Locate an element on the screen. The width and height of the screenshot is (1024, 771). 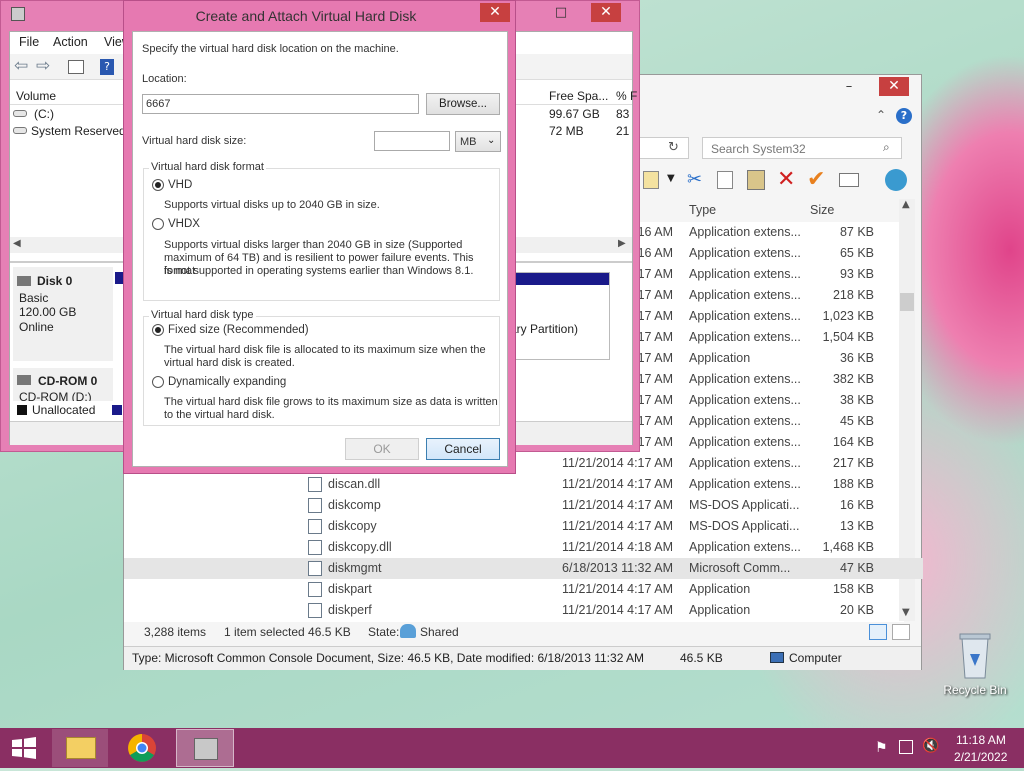
scroll-right-arrow: ▶ is located at coordinates (622, 243).